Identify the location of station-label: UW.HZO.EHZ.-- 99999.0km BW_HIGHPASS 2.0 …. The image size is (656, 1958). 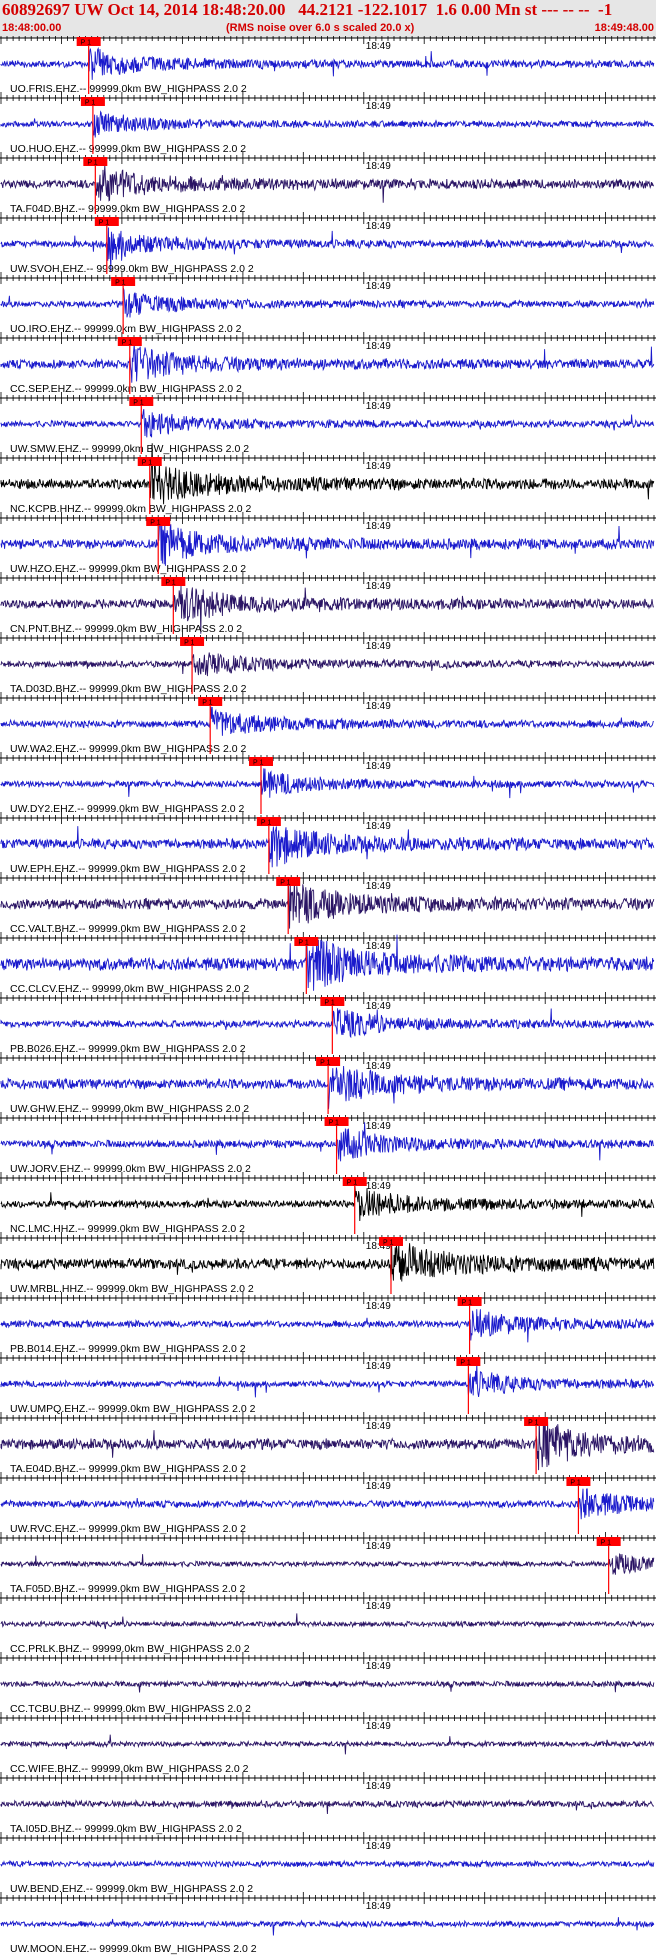
(128, 569).